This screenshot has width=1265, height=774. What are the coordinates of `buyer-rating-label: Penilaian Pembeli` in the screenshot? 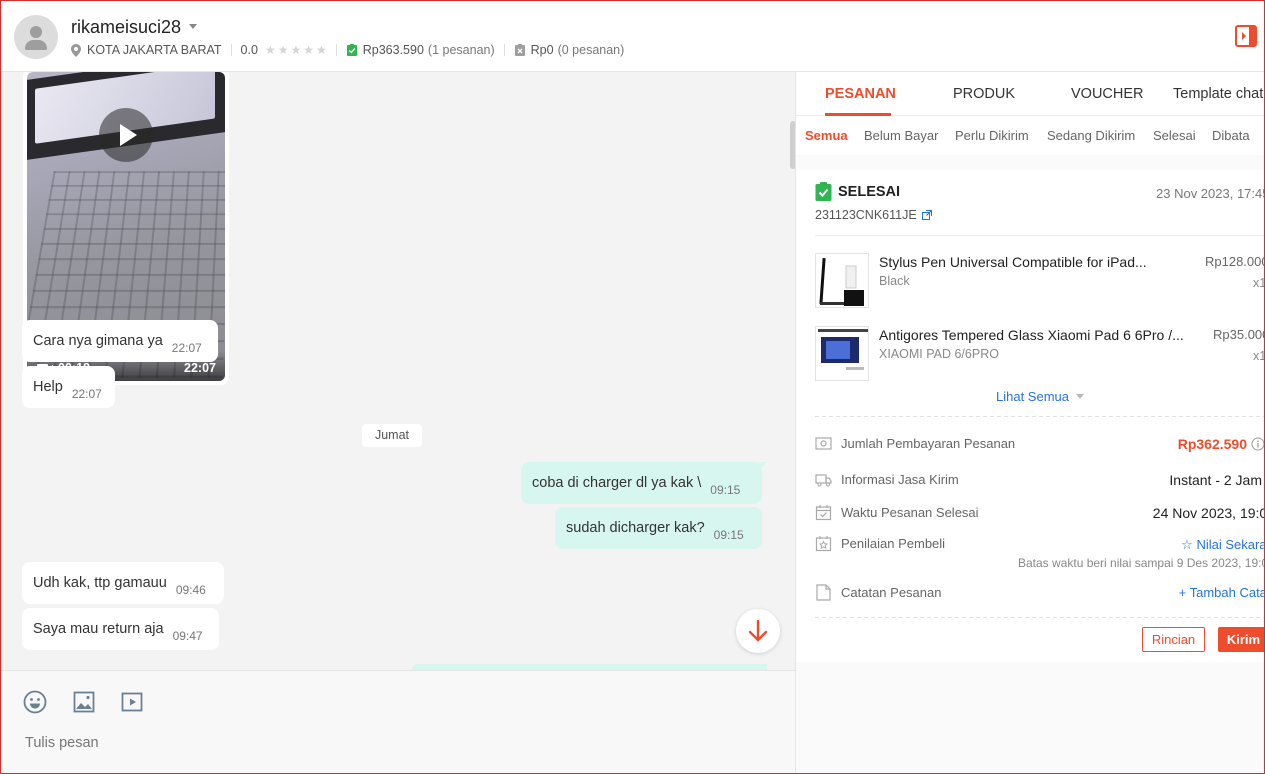 It's located at (893, 543).